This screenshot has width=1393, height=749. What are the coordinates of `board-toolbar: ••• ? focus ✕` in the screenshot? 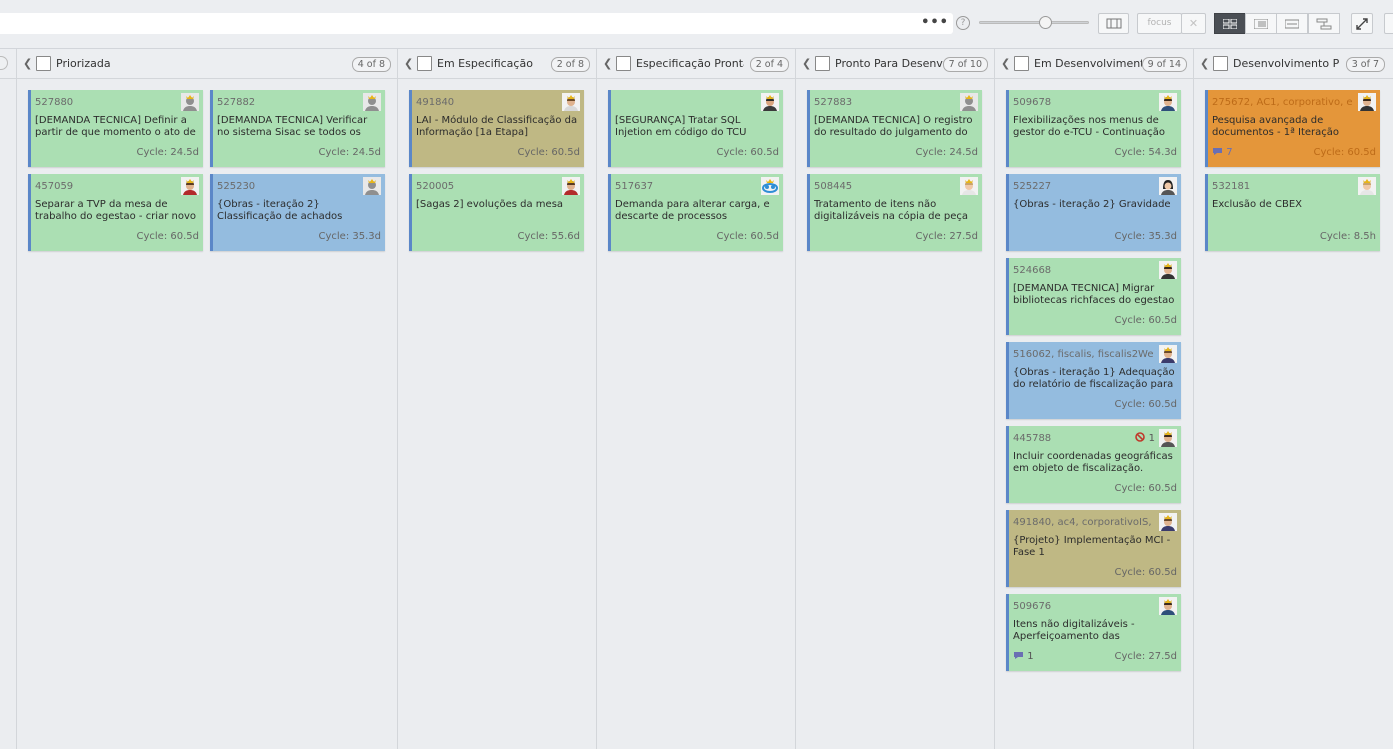 It's located at (696, 24).